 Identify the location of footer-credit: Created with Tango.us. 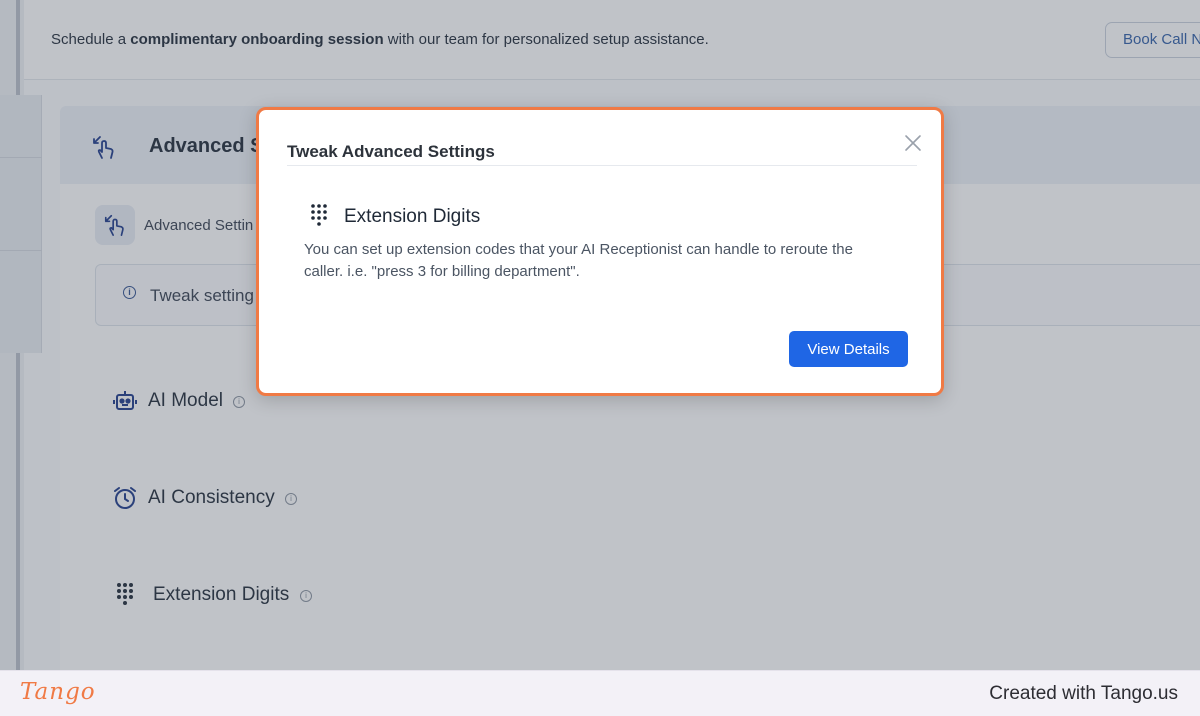
(1083, 693).